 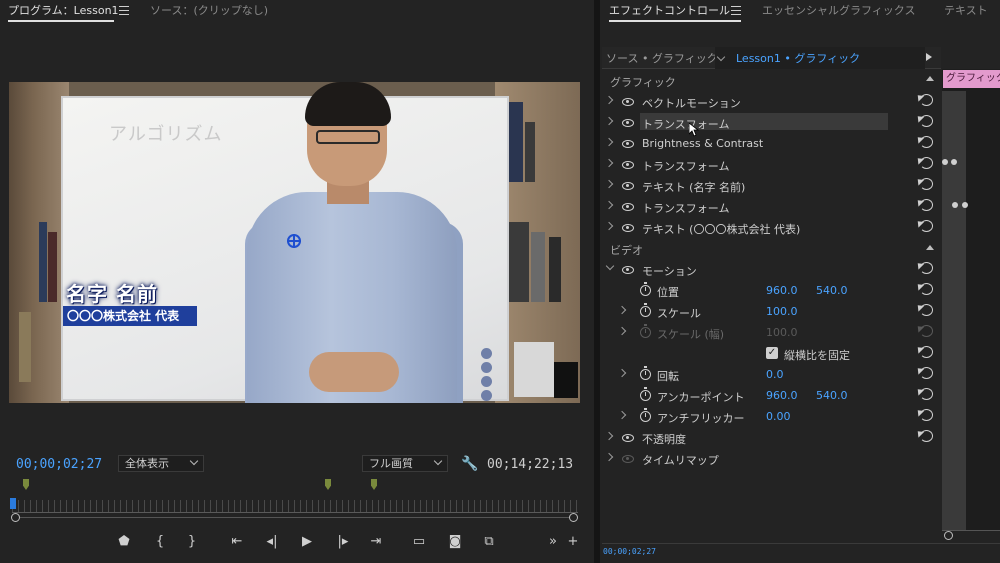 What do you see at coordinates (209, 11) in the screenshot?
I see `tab-source: ソース：(クリップなし)` at bounding box center [209, 11].